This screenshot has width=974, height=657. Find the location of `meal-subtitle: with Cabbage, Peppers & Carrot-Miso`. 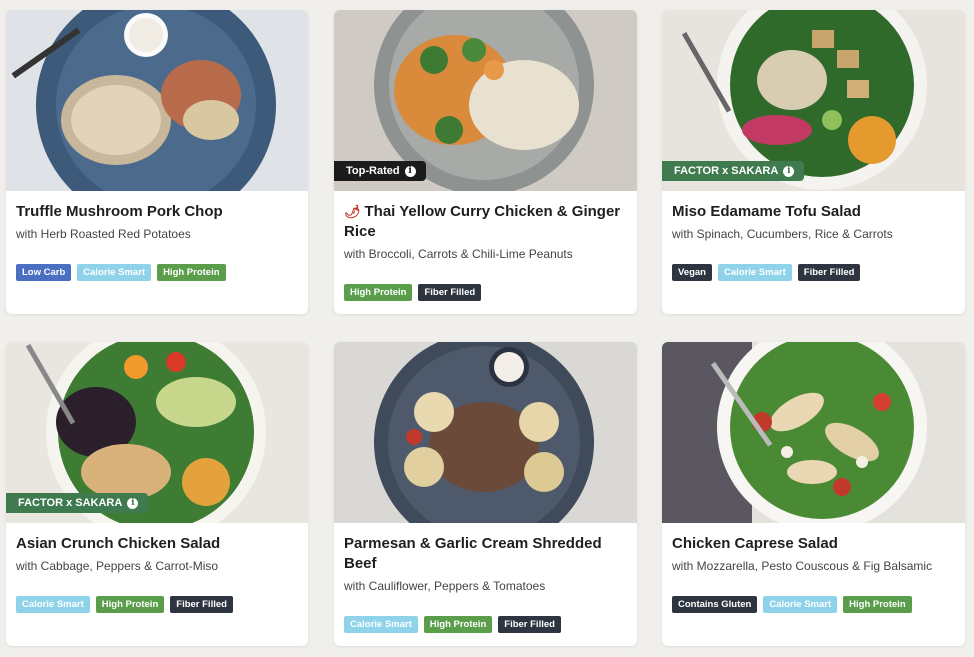

meal-subtitle: with Cabbage, Peppers & Carrot-Miso is located at coordinates (117, 566).